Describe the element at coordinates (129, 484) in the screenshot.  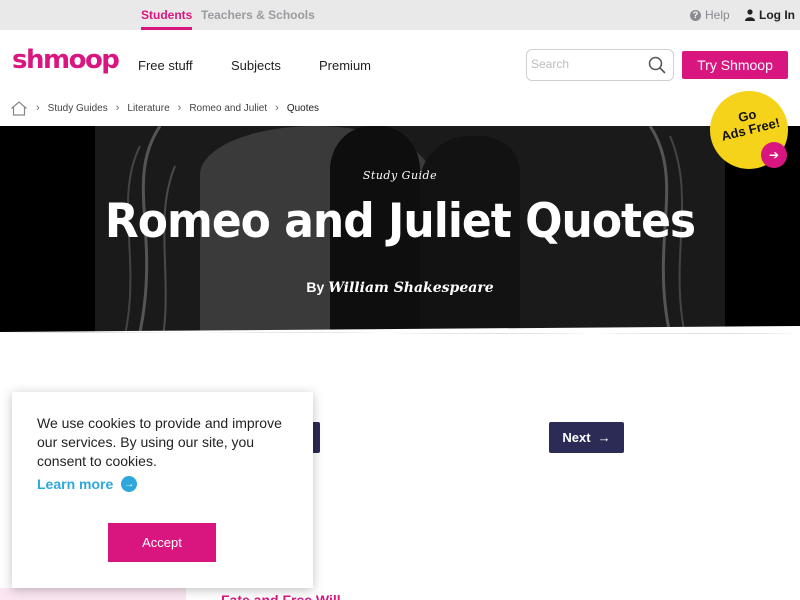
I see `arrow-right-circle-icon: →` at that location.